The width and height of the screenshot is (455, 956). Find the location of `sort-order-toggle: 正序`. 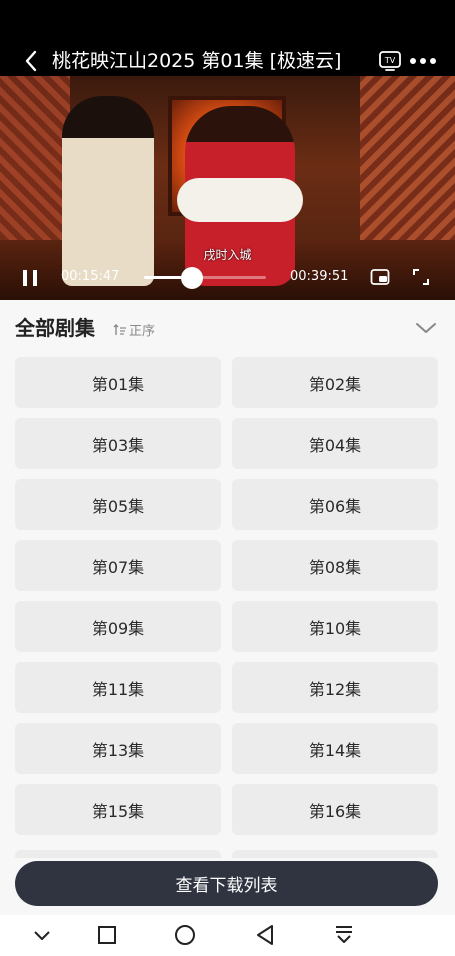

sort-order-toggle: 正序 is located at coordinates (134, 329).